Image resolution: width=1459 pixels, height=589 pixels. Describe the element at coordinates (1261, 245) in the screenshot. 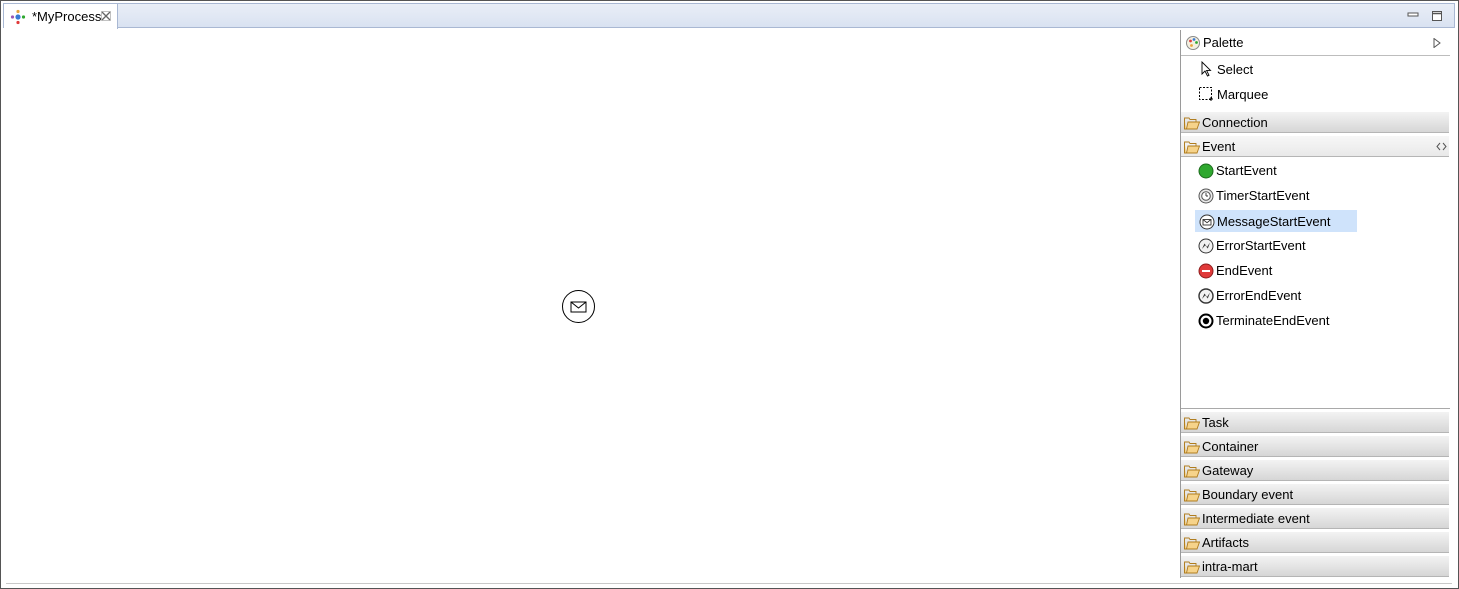

I see `error-start-event-label: ErrorStartEvent` at that location.